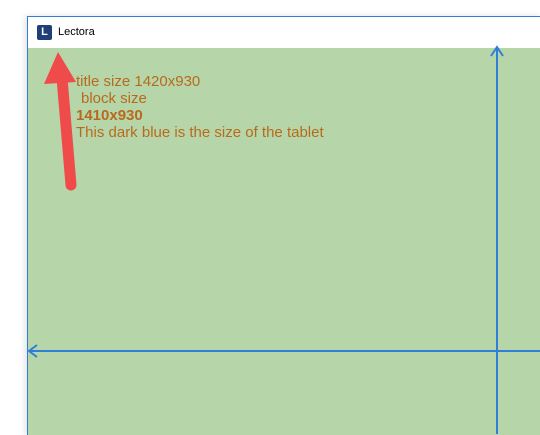 Image resolution: width=540 pixels, height=435 pixels. What do you see at coordinates (109, 115) in the screenshot?
I see `note-block-dimensions: 1410x930` at bounding box center [109, 115].